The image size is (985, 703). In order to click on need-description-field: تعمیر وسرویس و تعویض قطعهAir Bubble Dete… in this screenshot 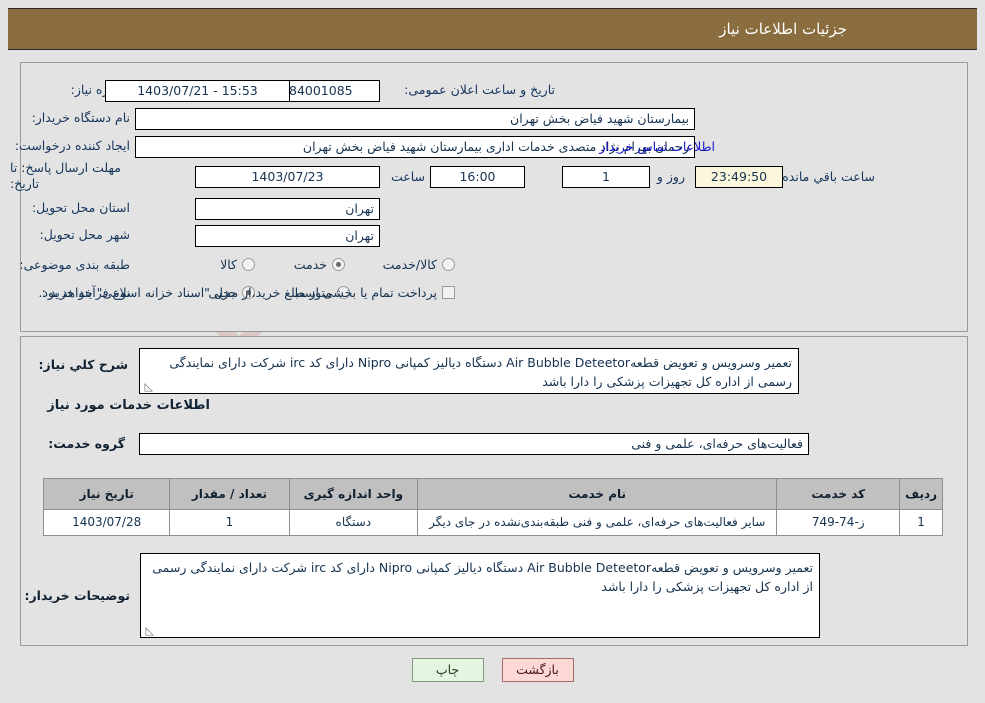, I will do `click(469, 371)`.